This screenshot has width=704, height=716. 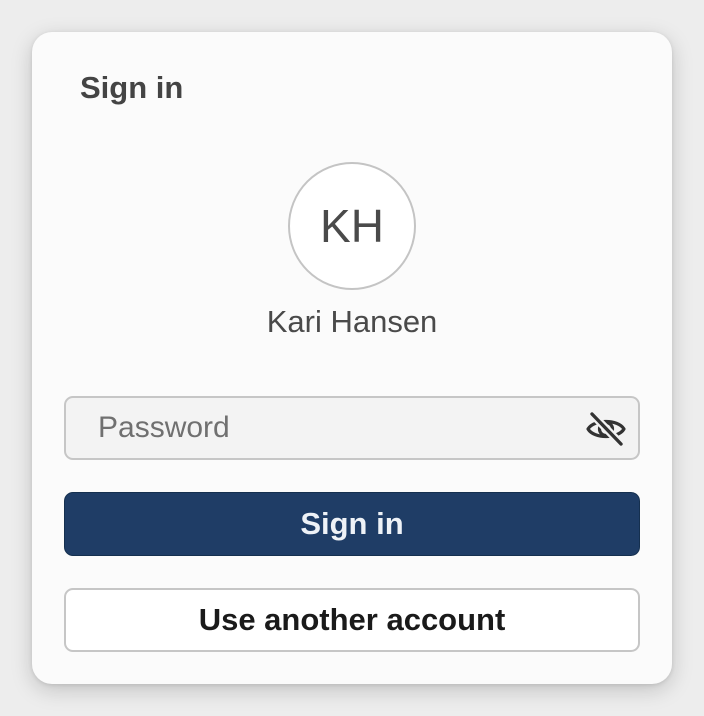 I want to click on dialog-title: Sign in, so click(x=132, y=87).